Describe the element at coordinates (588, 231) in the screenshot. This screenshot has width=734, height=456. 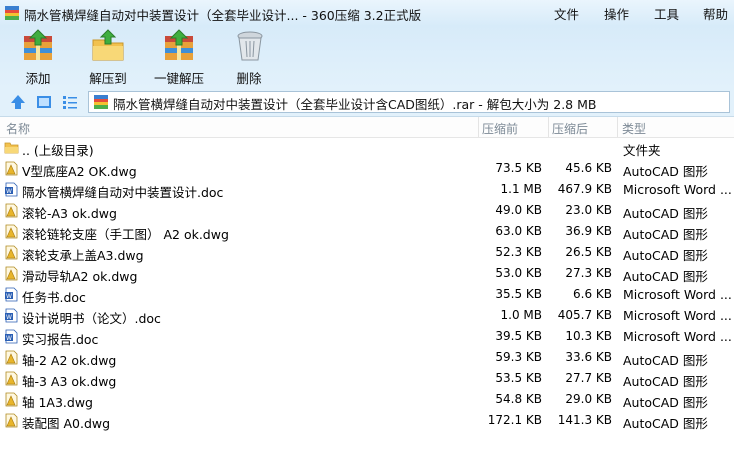
I see `file-packed-size: 36.9 KB` at that location.